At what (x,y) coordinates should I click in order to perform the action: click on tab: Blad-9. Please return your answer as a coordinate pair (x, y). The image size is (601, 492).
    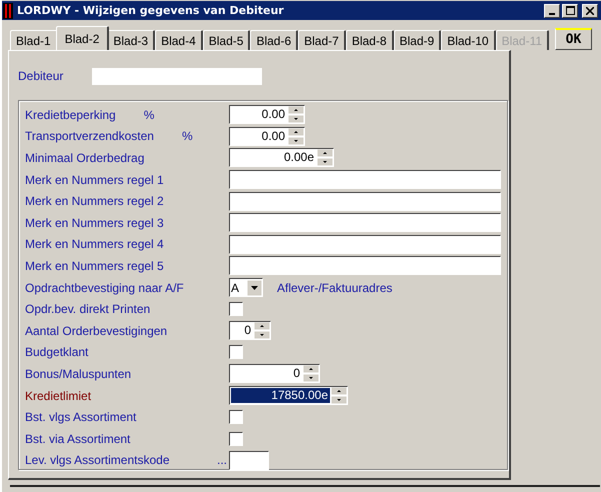
    Looking at the image, I should click on (418, 40).